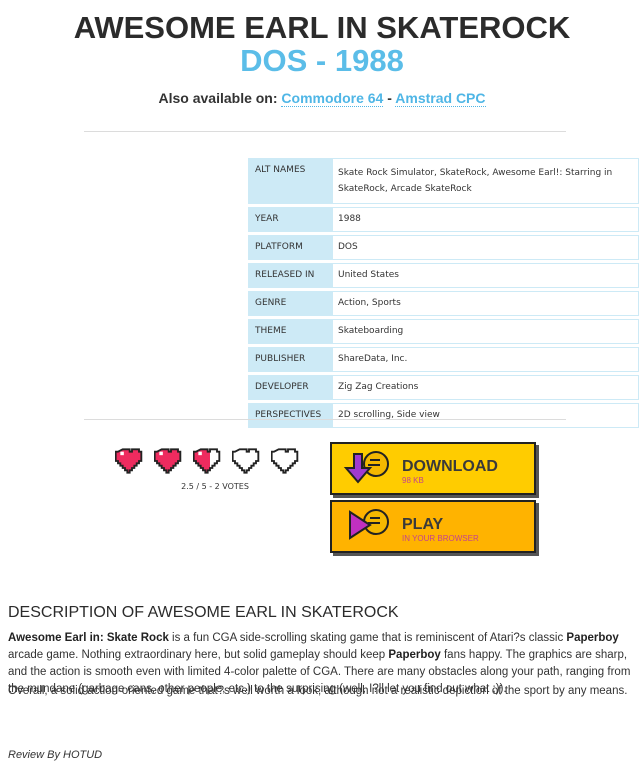 The width and height of the screenshot is (644, 778). I want to click on play-label: PLAY, so click(423, 524).